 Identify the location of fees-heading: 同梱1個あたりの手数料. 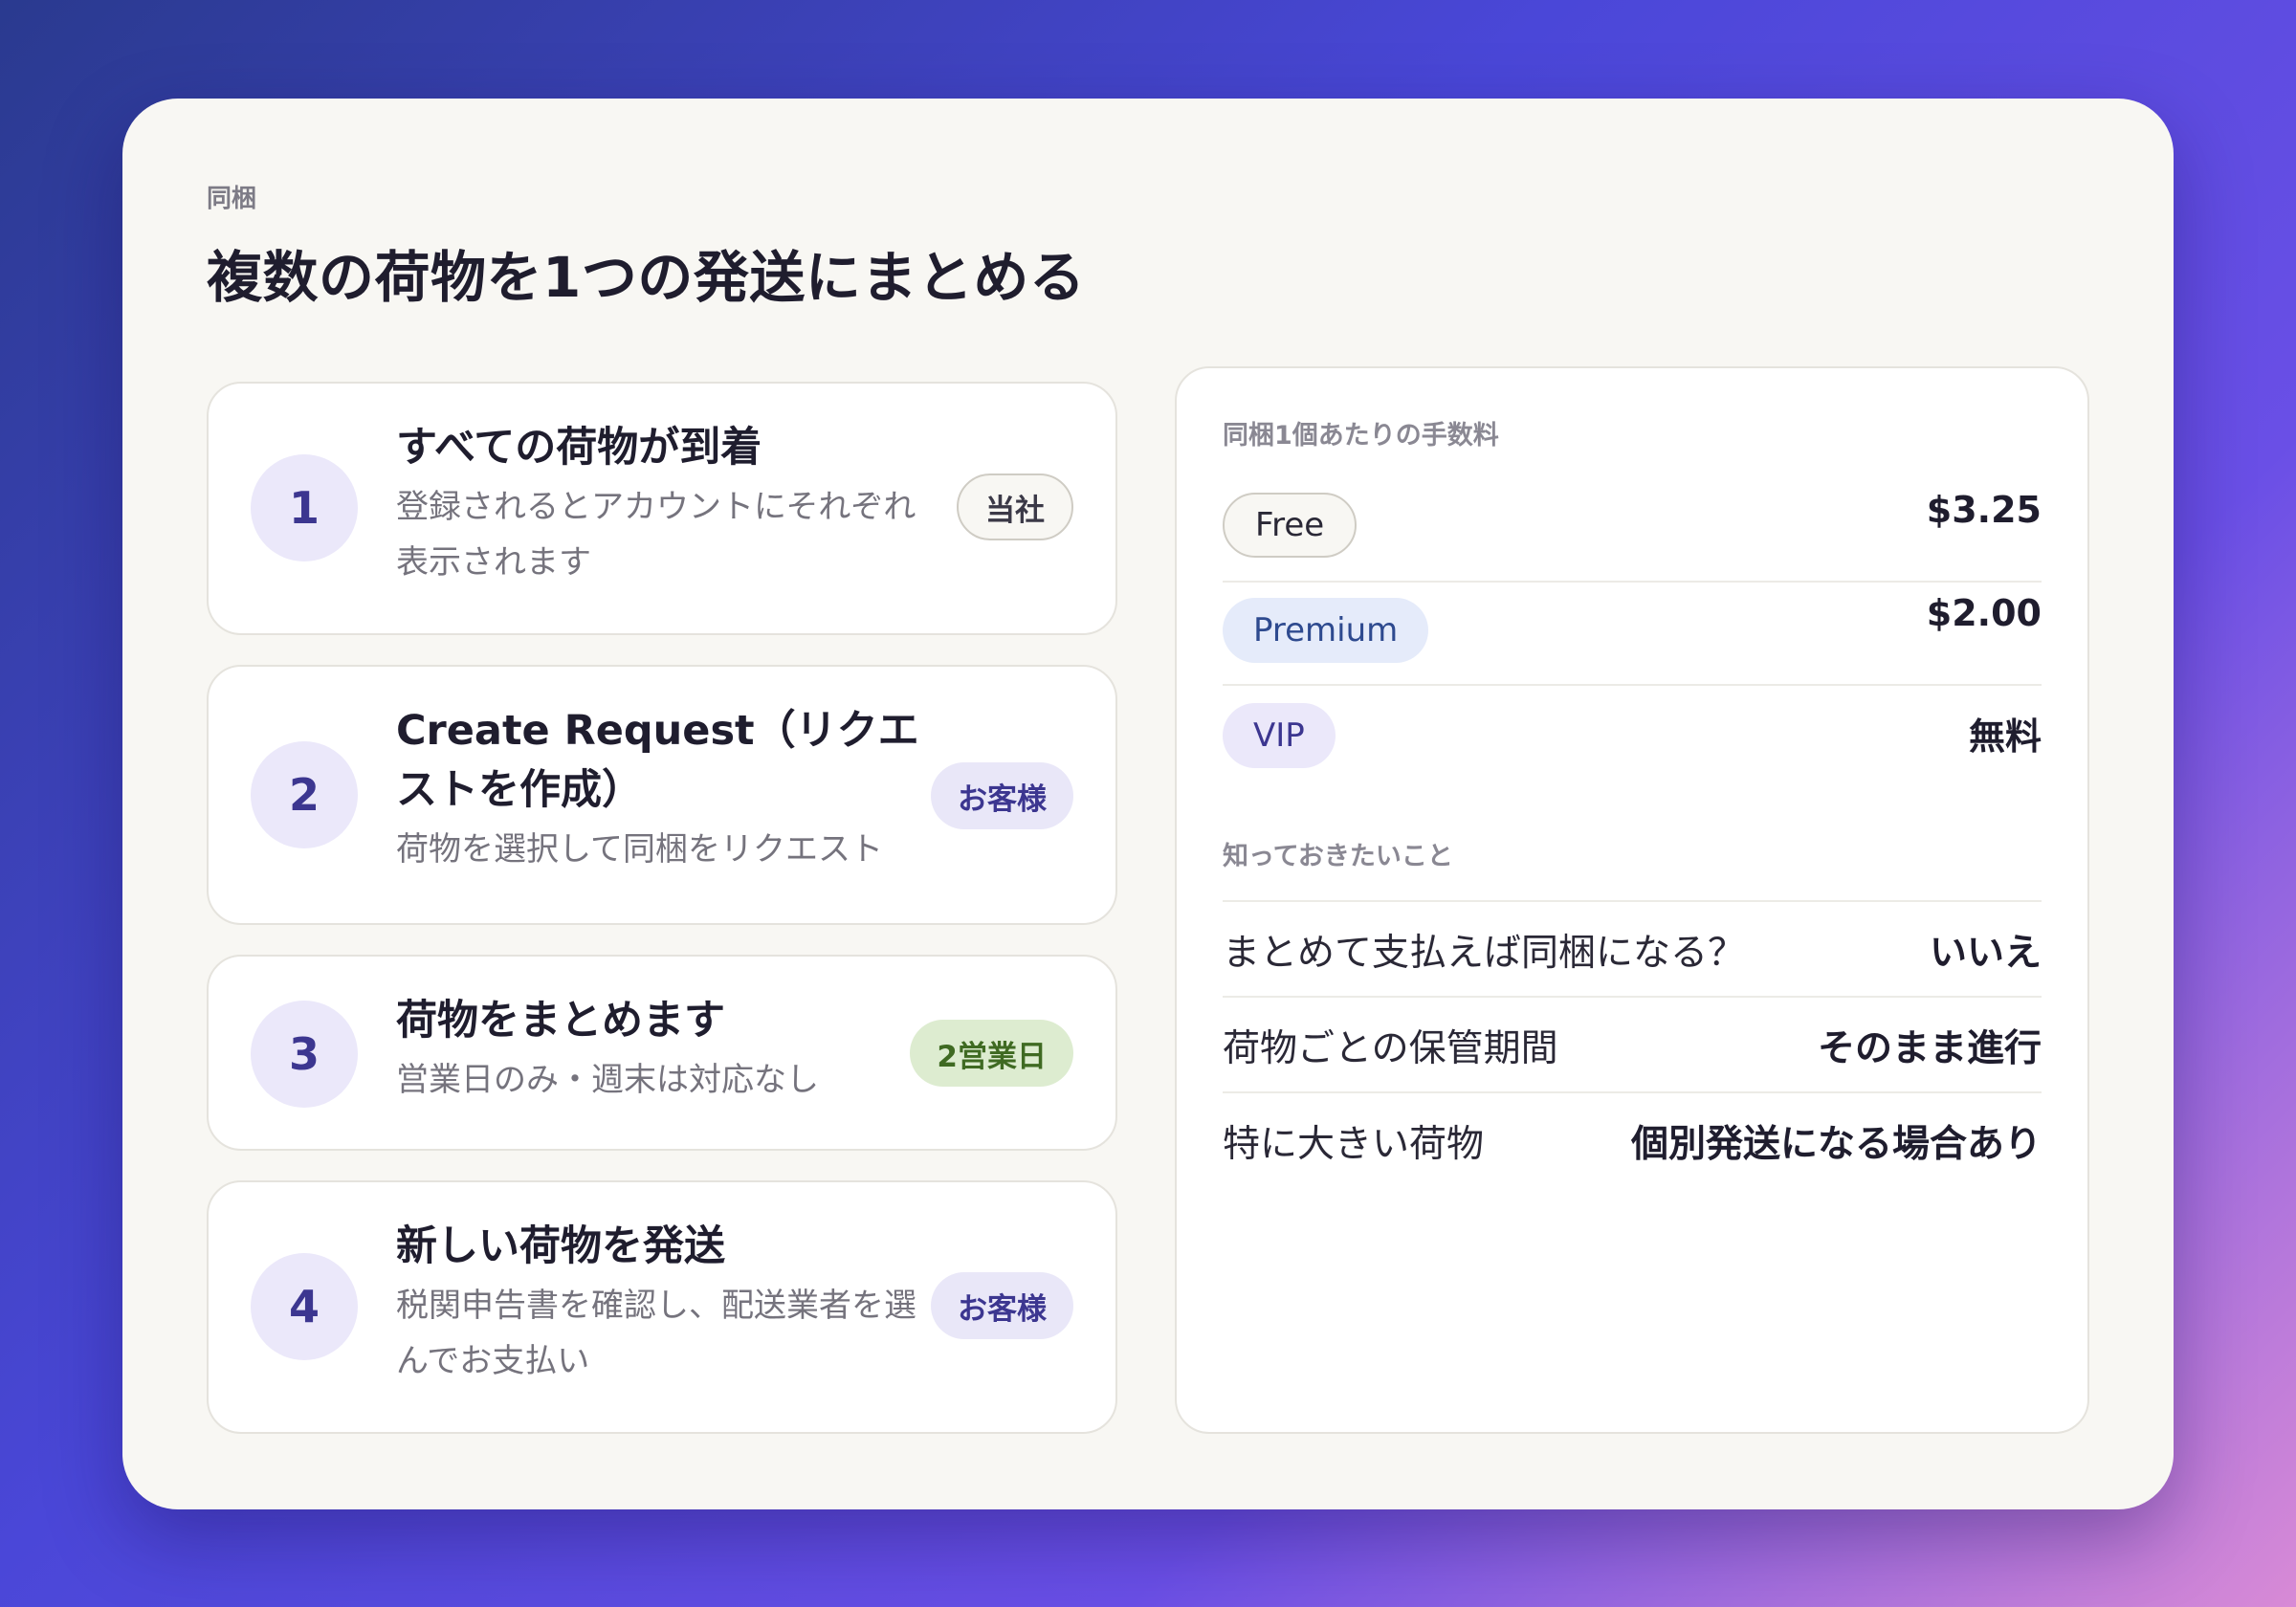
(1361, 436).